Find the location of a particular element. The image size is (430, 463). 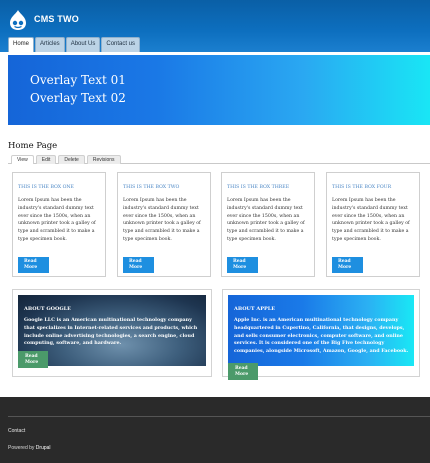

footer-divider is located at coordinates (219, 416).